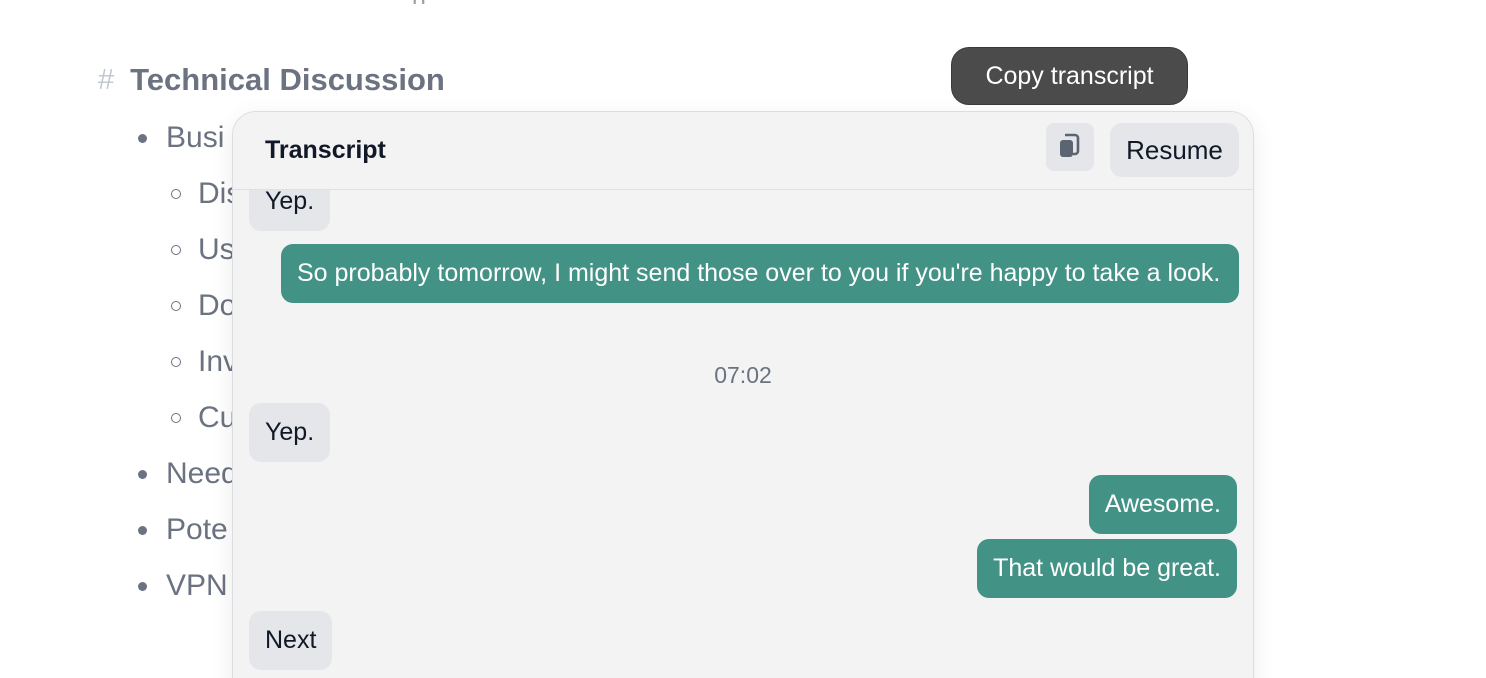 This screenshot has height=678, width=1486. What do you see at coordinates (427, 2) in the screenshot?
I see `clipped-text-fragment: p` at bounding box center [427, 2].